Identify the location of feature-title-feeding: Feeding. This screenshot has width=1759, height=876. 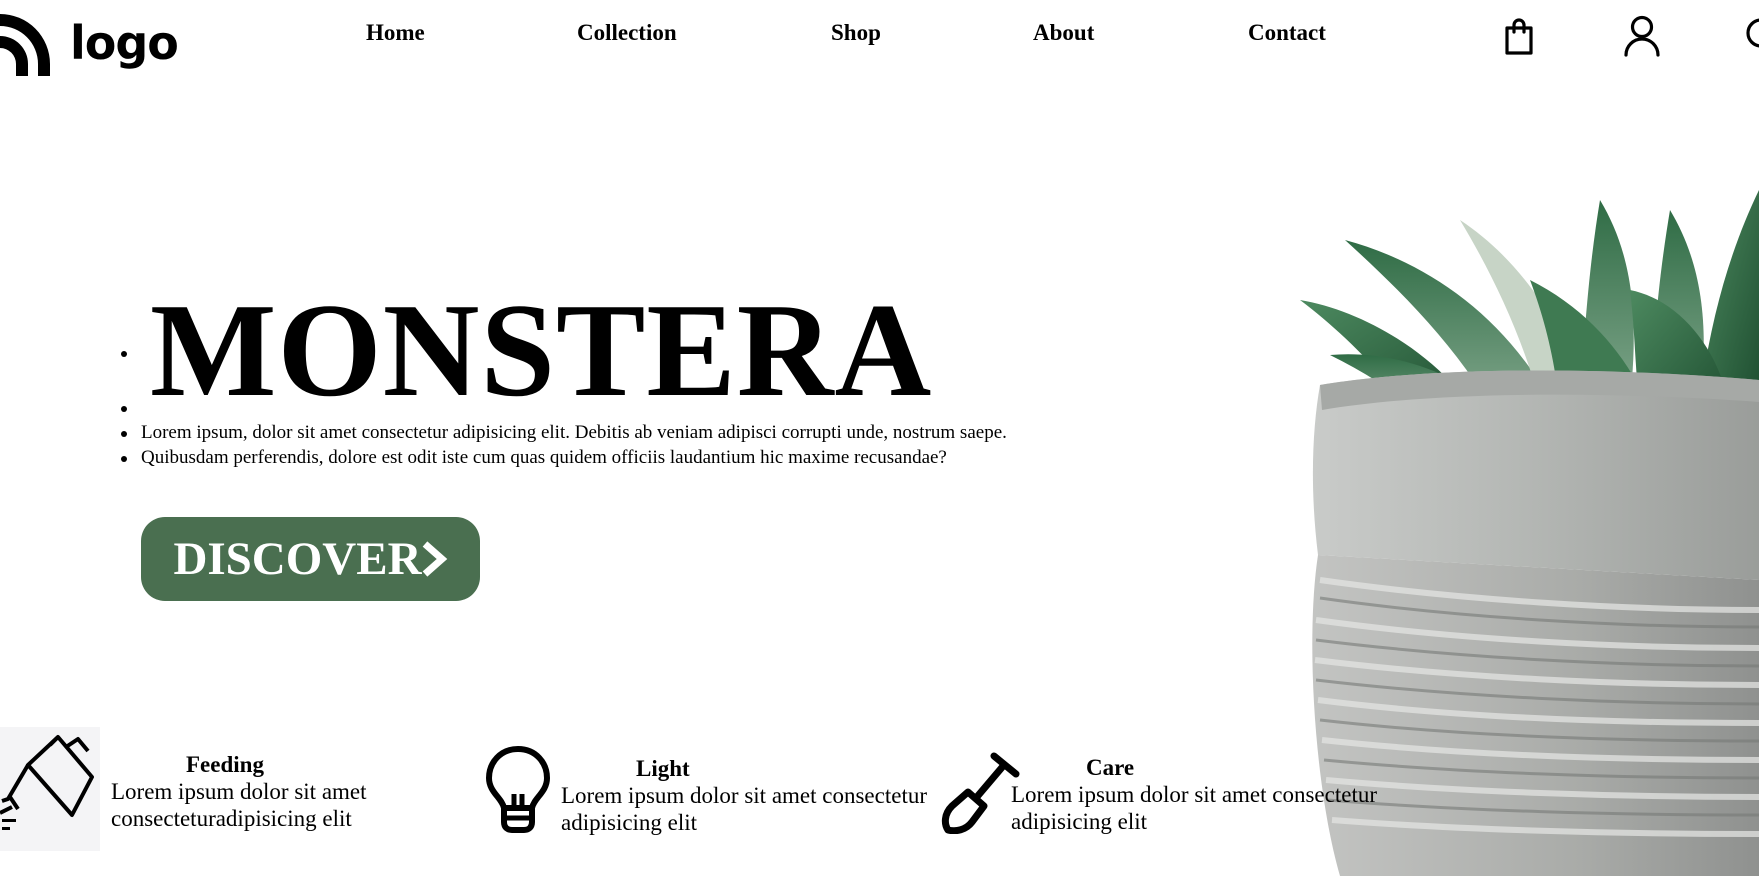
(225, 764).